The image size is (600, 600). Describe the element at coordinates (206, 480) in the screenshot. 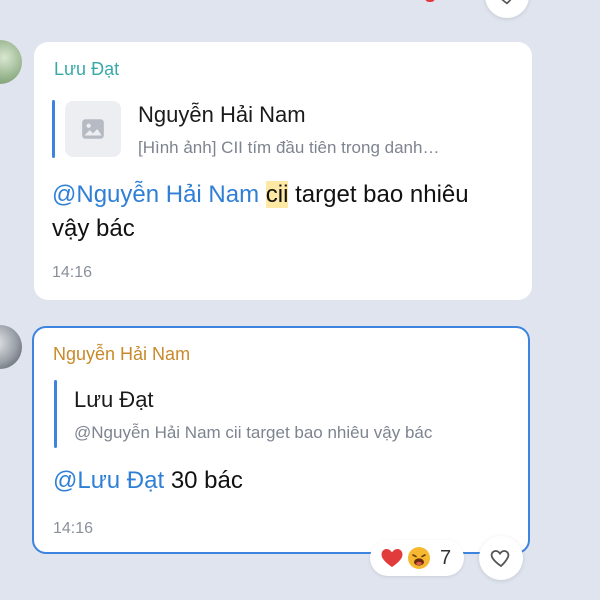

I see `message-text-body: 30 bác` at that location.